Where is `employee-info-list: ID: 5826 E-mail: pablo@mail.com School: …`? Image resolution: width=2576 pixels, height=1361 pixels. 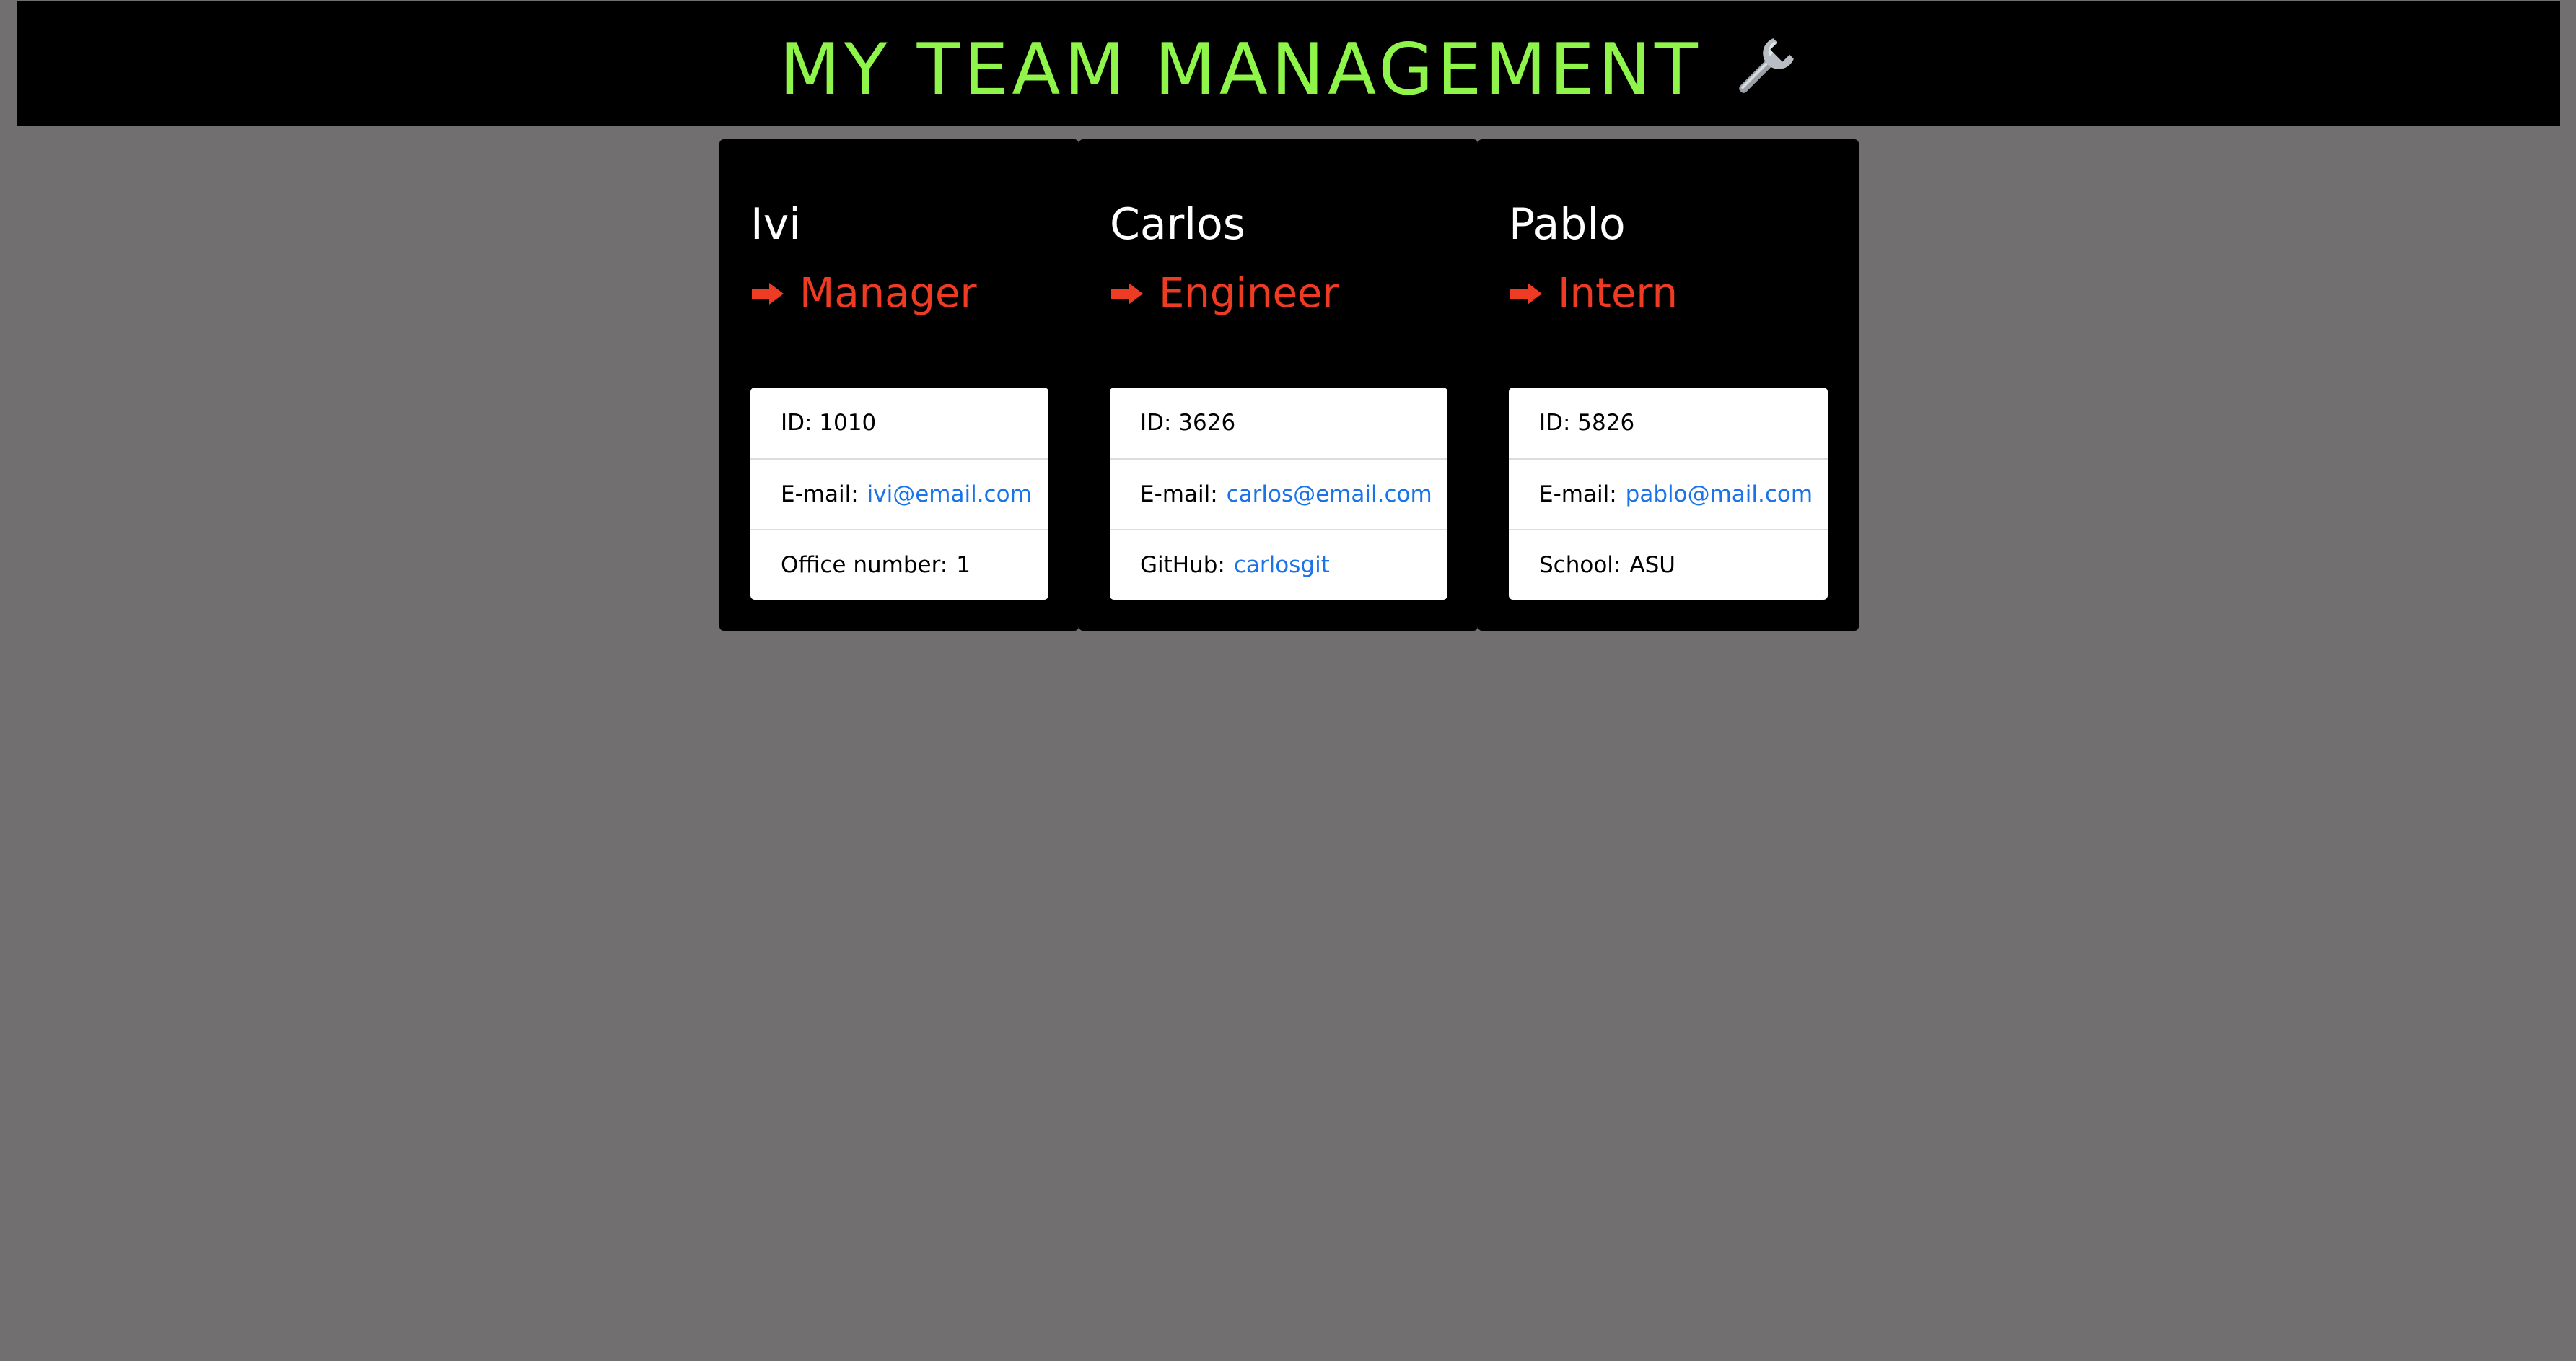 employee-info-list: ID: 5826 E-mail: pablo@mail.com School: … is located at coordinates (1668, 494).